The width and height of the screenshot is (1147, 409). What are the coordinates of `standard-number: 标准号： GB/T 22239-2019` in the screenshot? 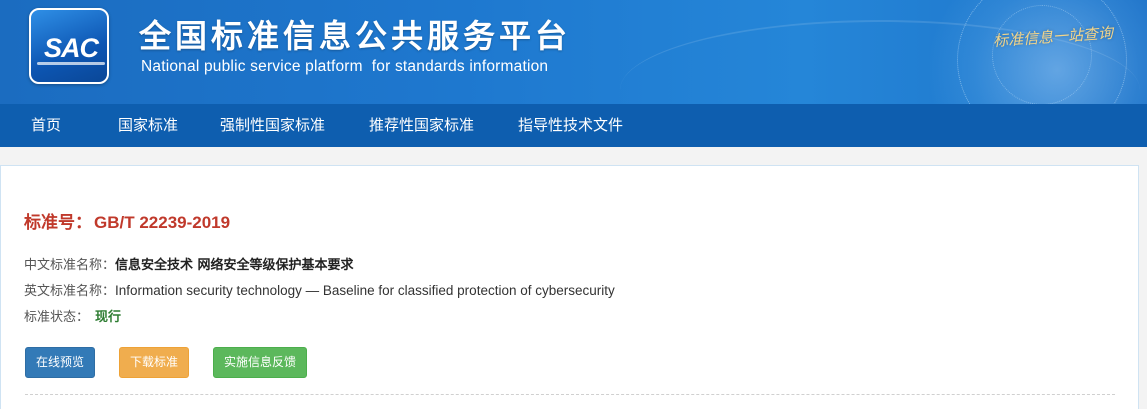 It's located at (127, 220).